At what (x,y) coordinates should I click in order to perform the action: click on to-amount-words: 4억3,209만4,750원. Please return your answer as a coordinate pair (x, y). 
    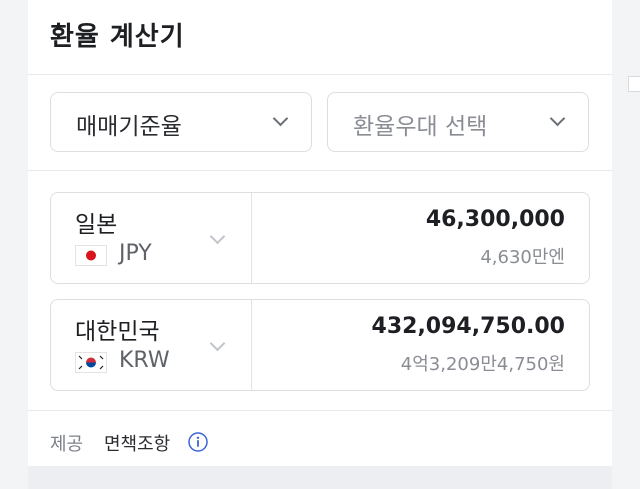
    Looking at the image, I should click on (482, 364).